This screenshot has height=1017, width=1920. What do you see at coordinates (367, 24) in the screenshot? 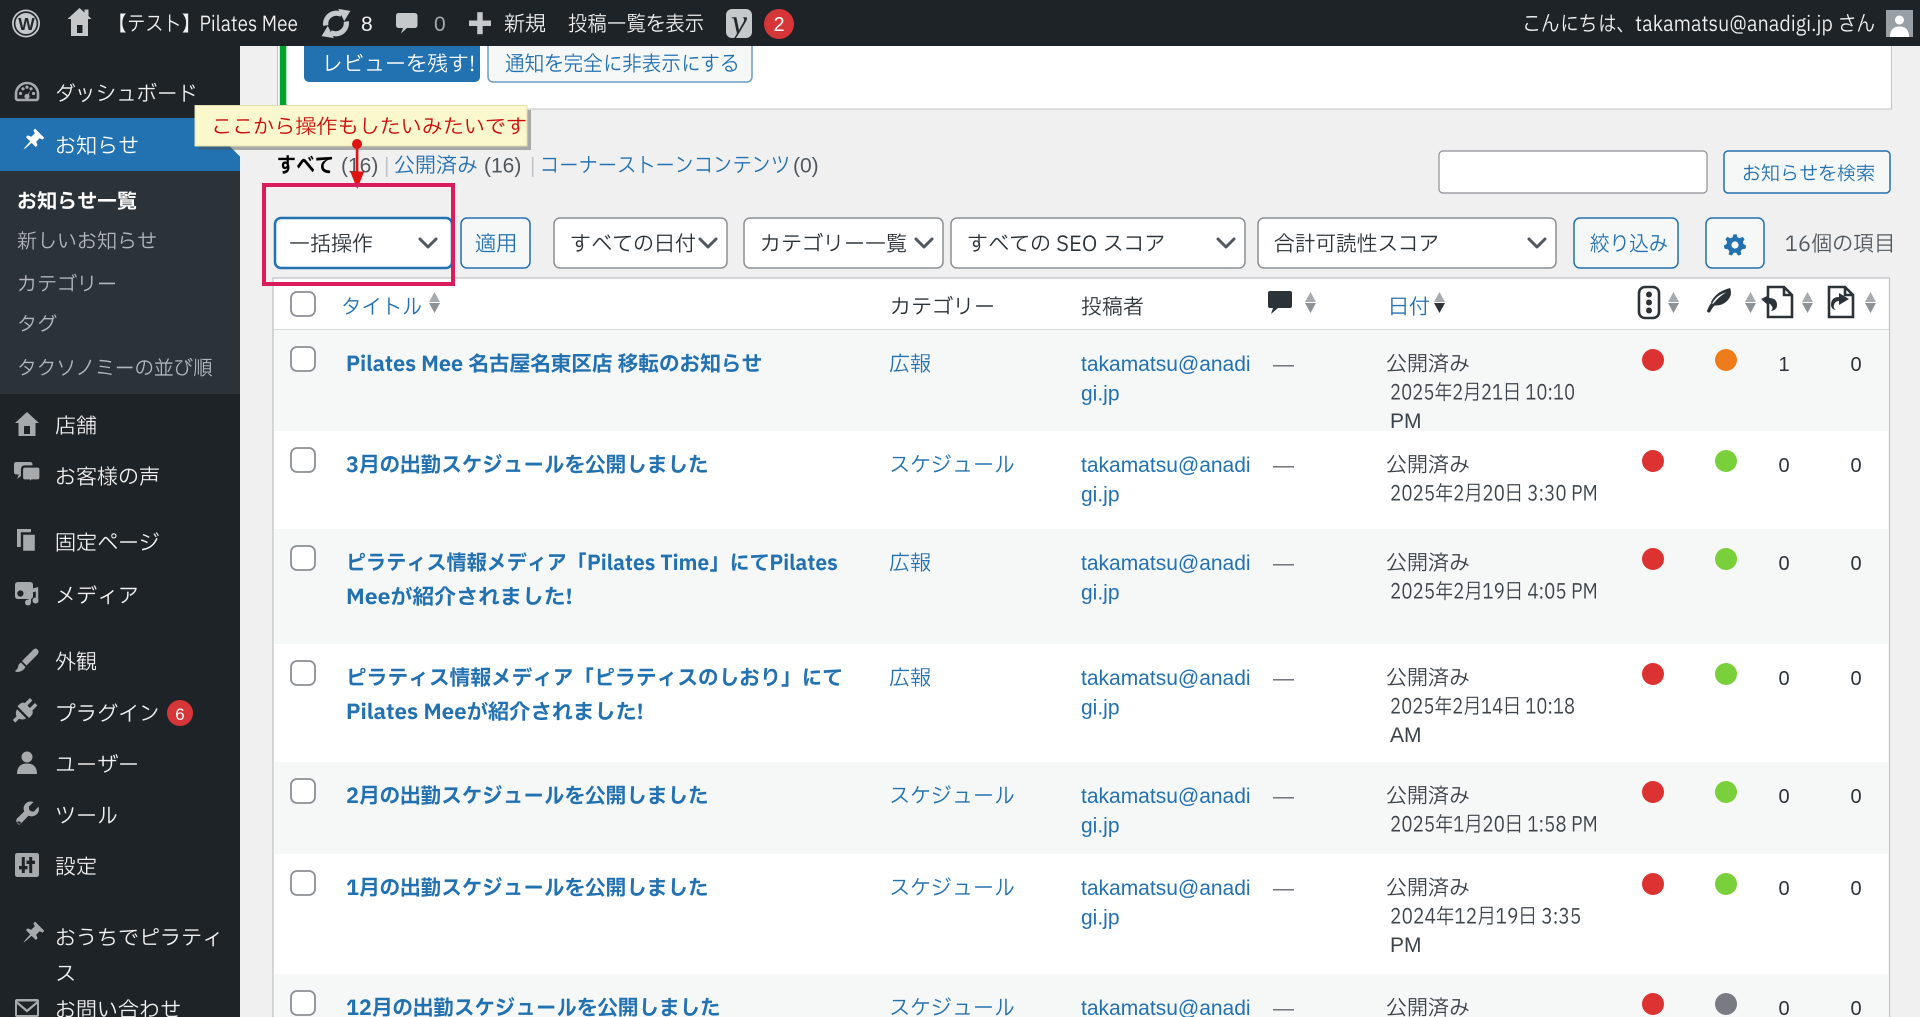
I see `svg-text: 8` at bounding box center [367, 24].